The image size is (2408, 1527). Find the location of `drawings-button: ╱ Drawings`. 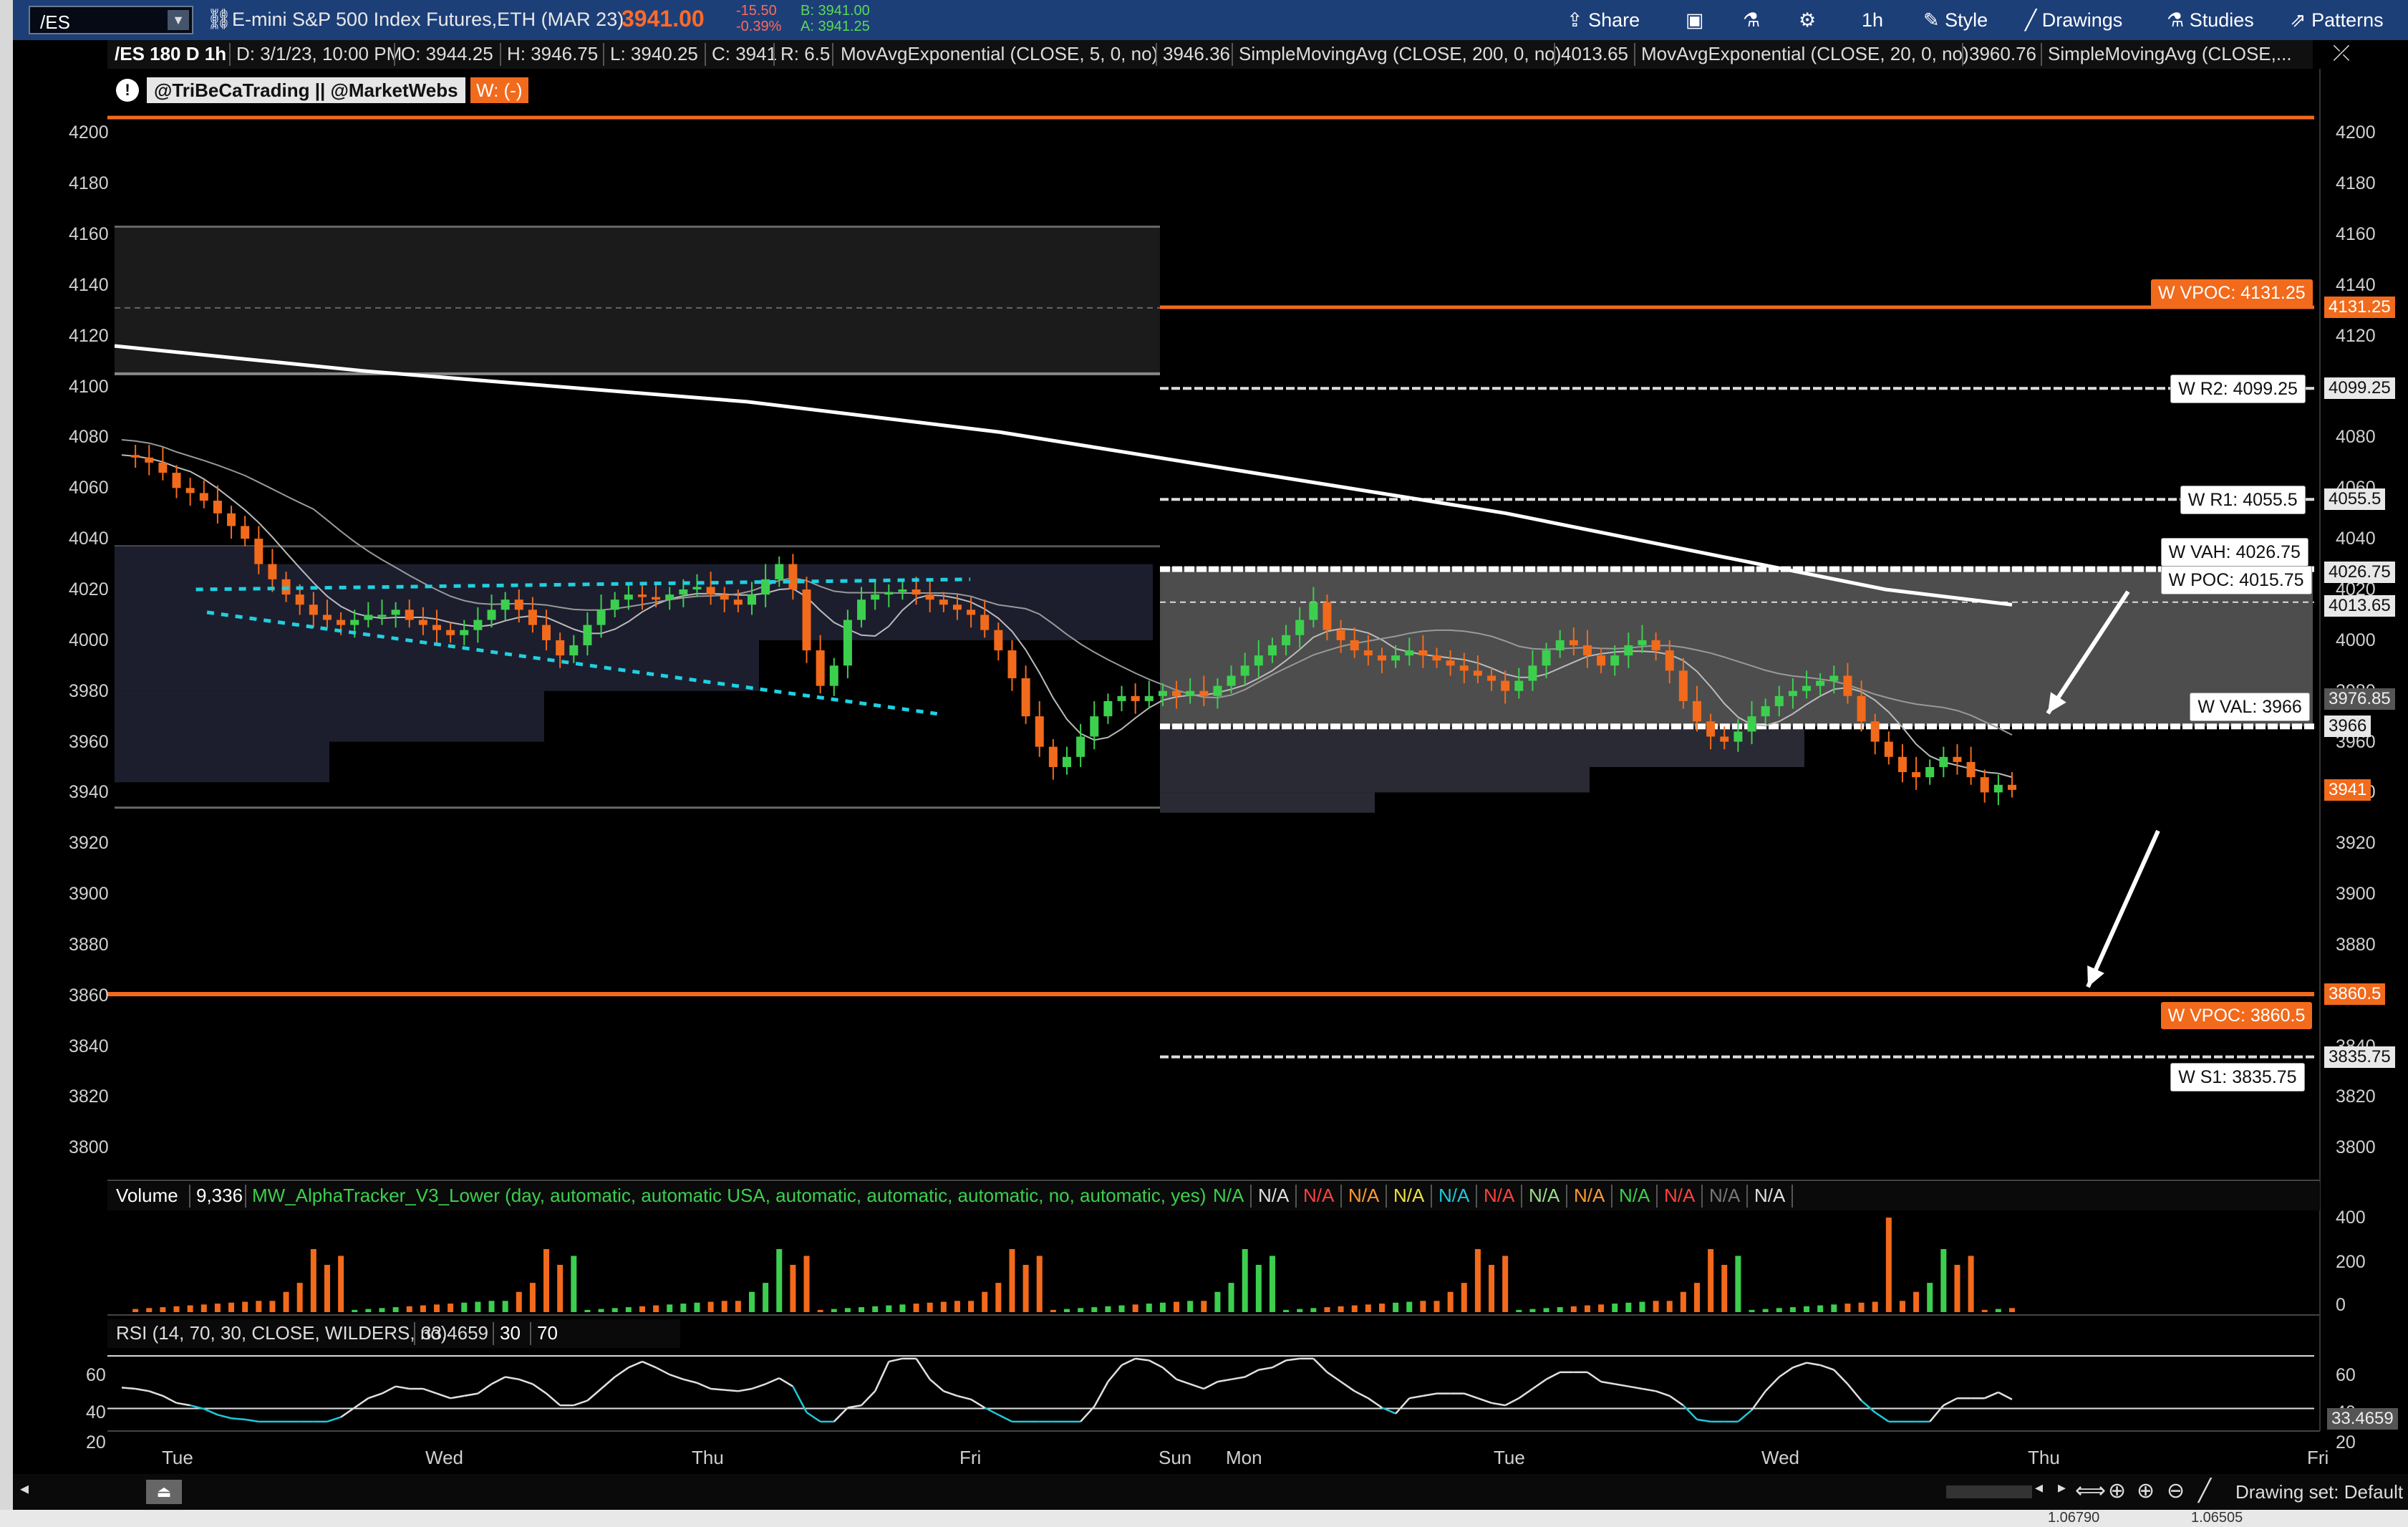

drawings-button: ╱ Drawings is located at coordinates (2073, 20).